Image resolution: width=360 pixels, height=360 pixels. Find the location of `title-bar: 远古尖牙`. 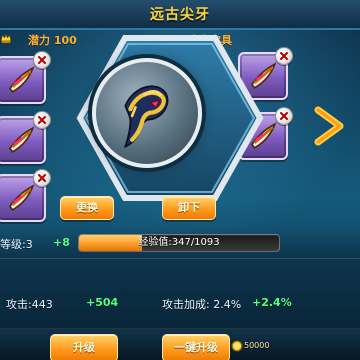

title-bar: 远古尖牙 is located at coordinates (180, 15).